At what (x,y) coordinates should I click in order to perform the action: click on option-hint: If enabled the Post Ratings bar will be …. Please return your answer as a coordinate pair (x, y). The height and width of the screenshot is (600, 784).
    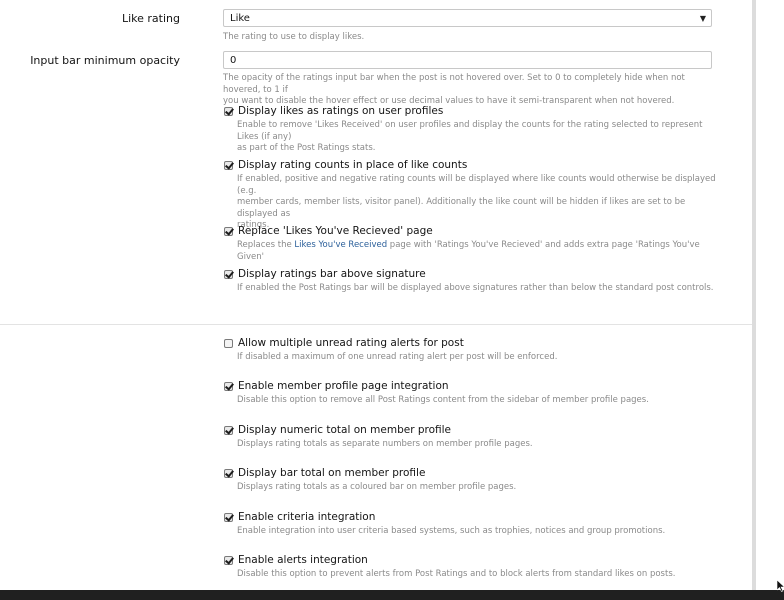
    Looking at the image, I should click on (477, 289).